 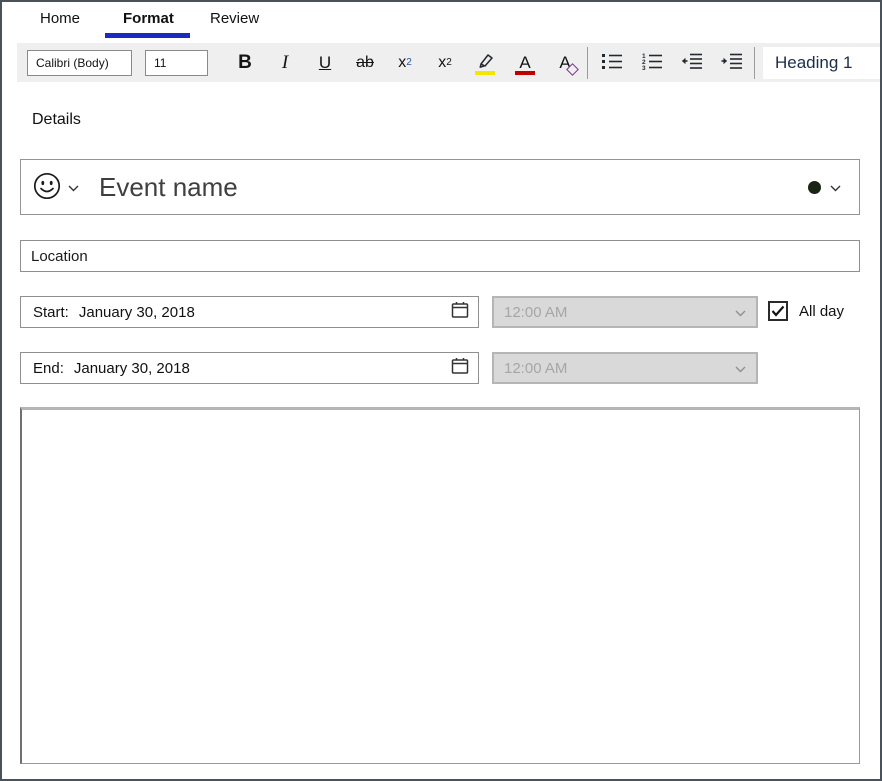 I want to click on all-day-label: All day, so click(x=822, y=311).